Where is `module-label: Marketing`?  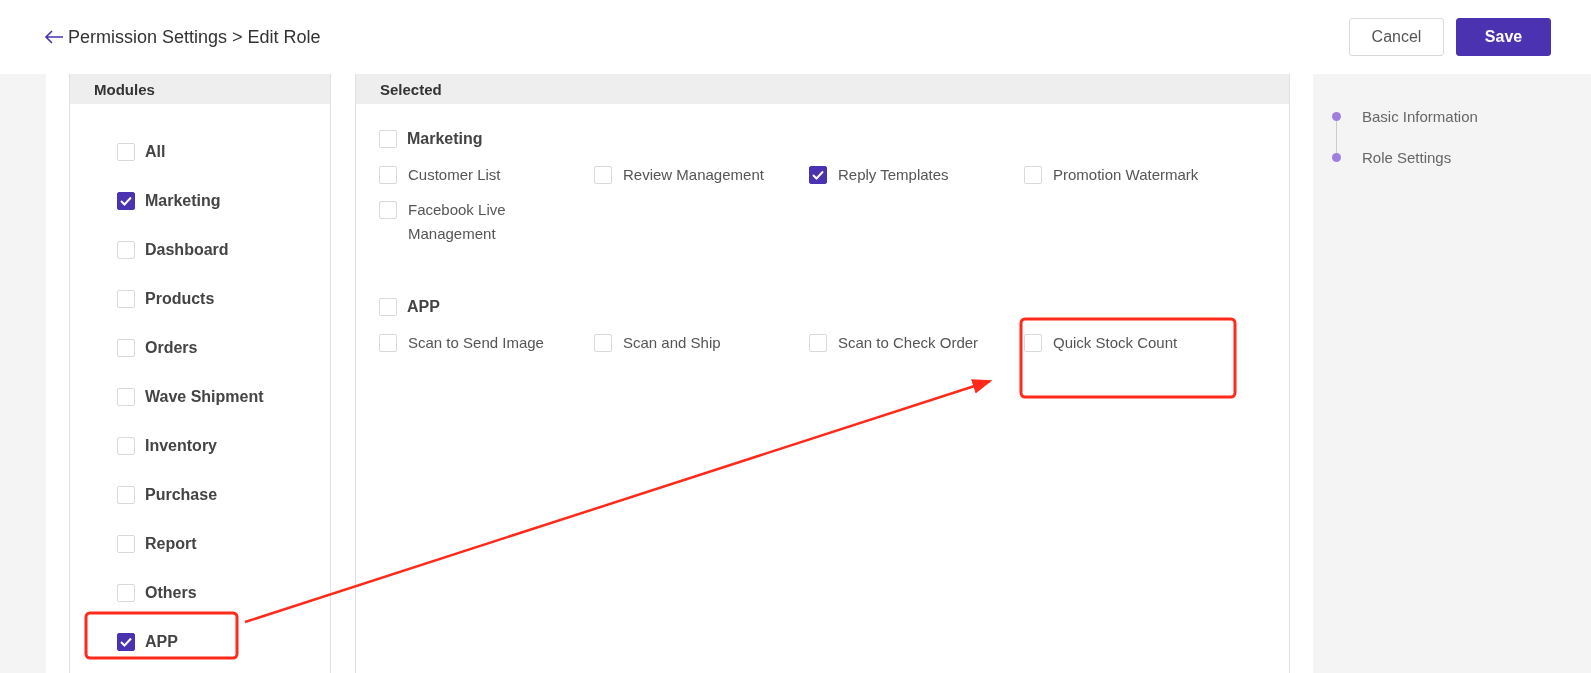
module-label: Marketing is located at coordinates (183, 200).